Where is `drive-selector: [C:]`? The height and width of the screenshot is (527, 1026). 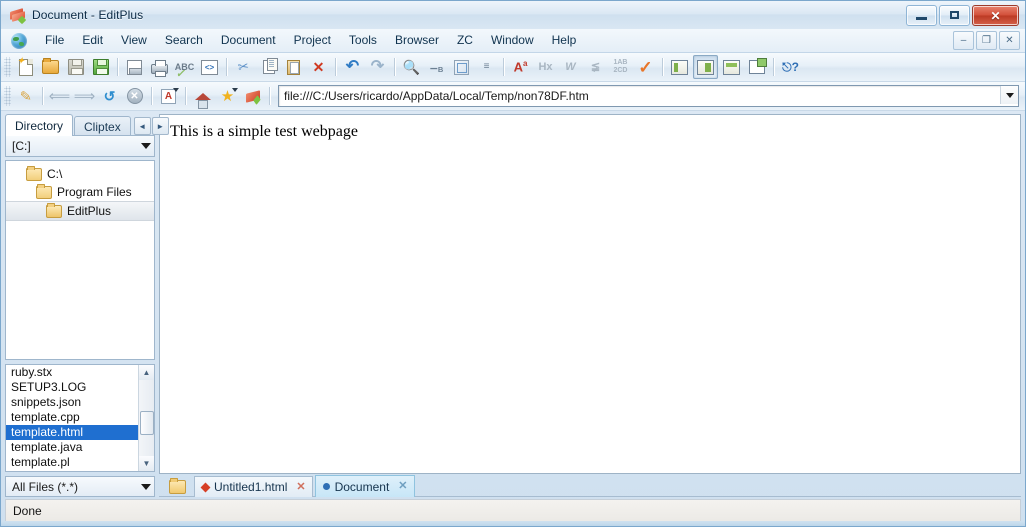 drive-selector: [C:] is located at coordinates (80, 146).